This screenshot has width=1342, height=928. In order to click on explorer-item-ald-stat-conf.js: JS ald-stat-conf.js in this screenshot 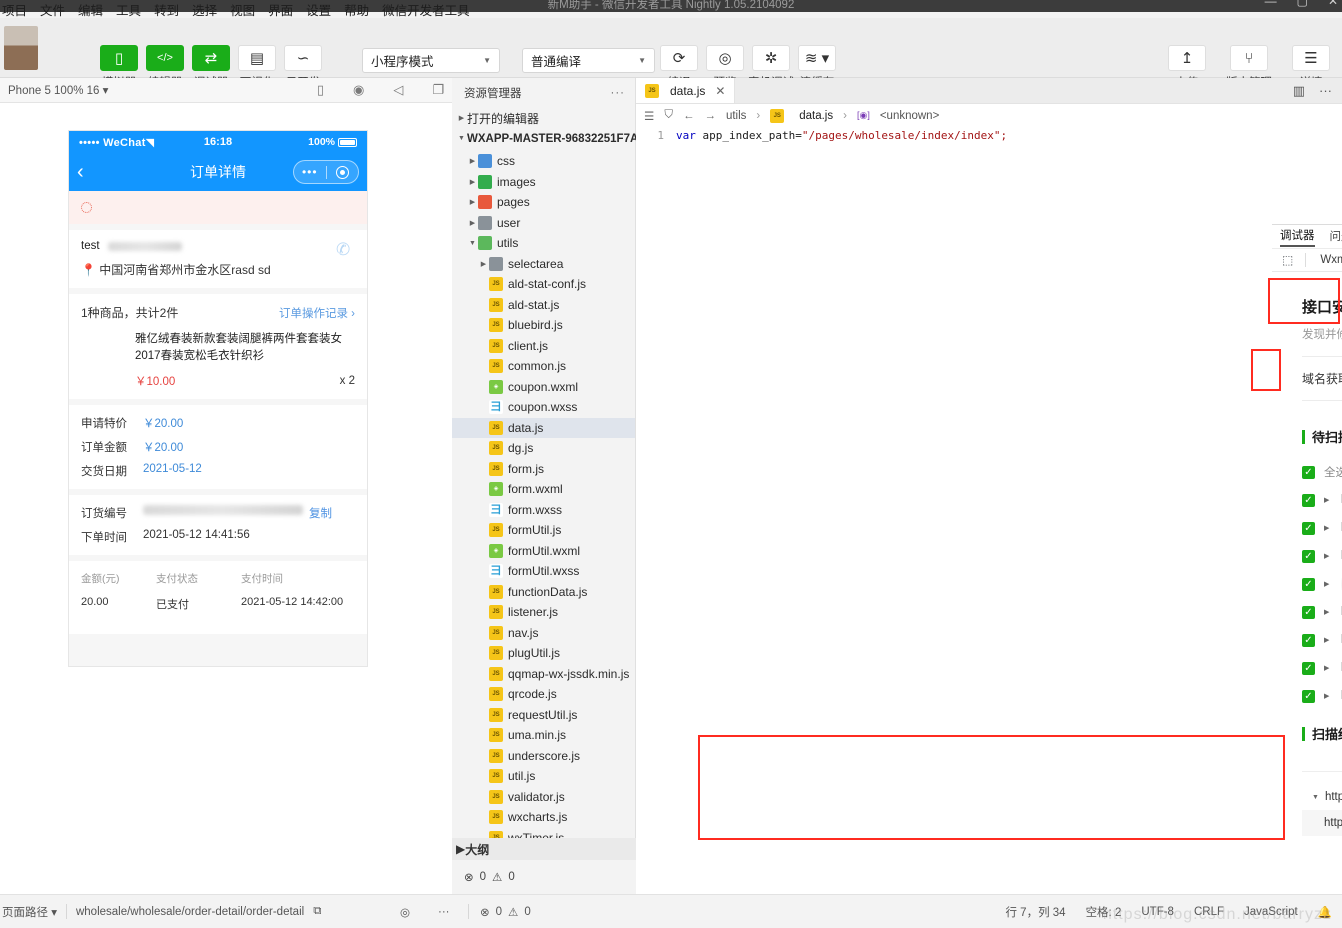, I will do `click(543, 284)`.